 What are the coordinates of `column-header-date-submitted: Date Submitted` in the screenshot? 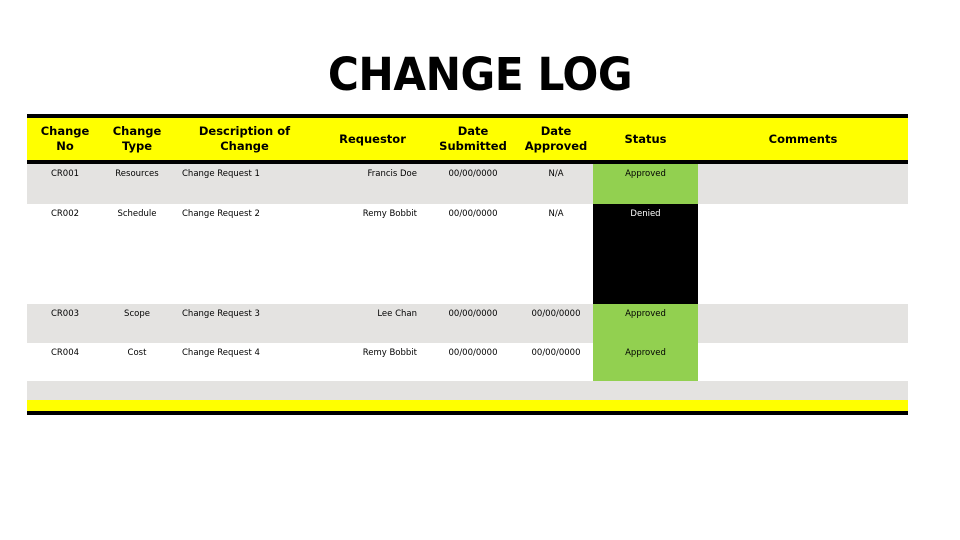 It's located at (473, 139).